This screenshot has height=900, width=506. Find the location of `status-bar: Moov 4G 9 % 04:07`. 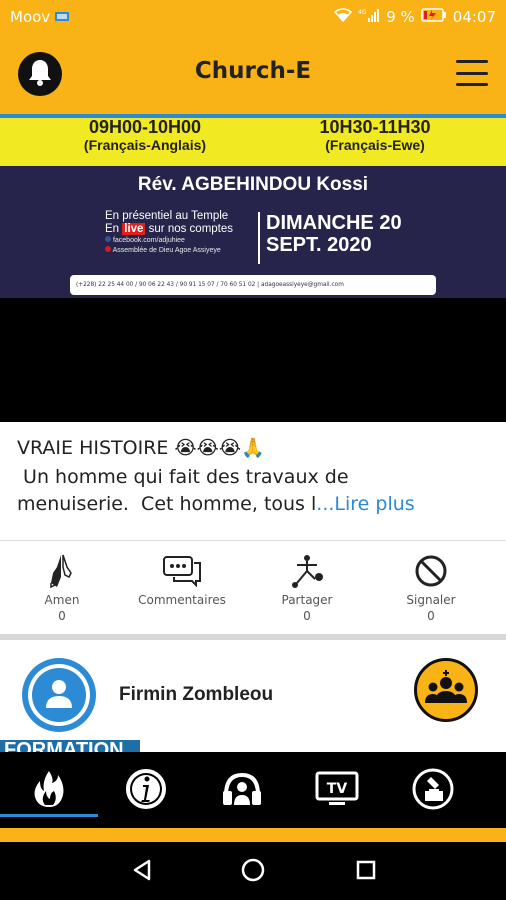

status-bar: Moov 4G 9 % 04:07 is located at coordinates (253, 17).